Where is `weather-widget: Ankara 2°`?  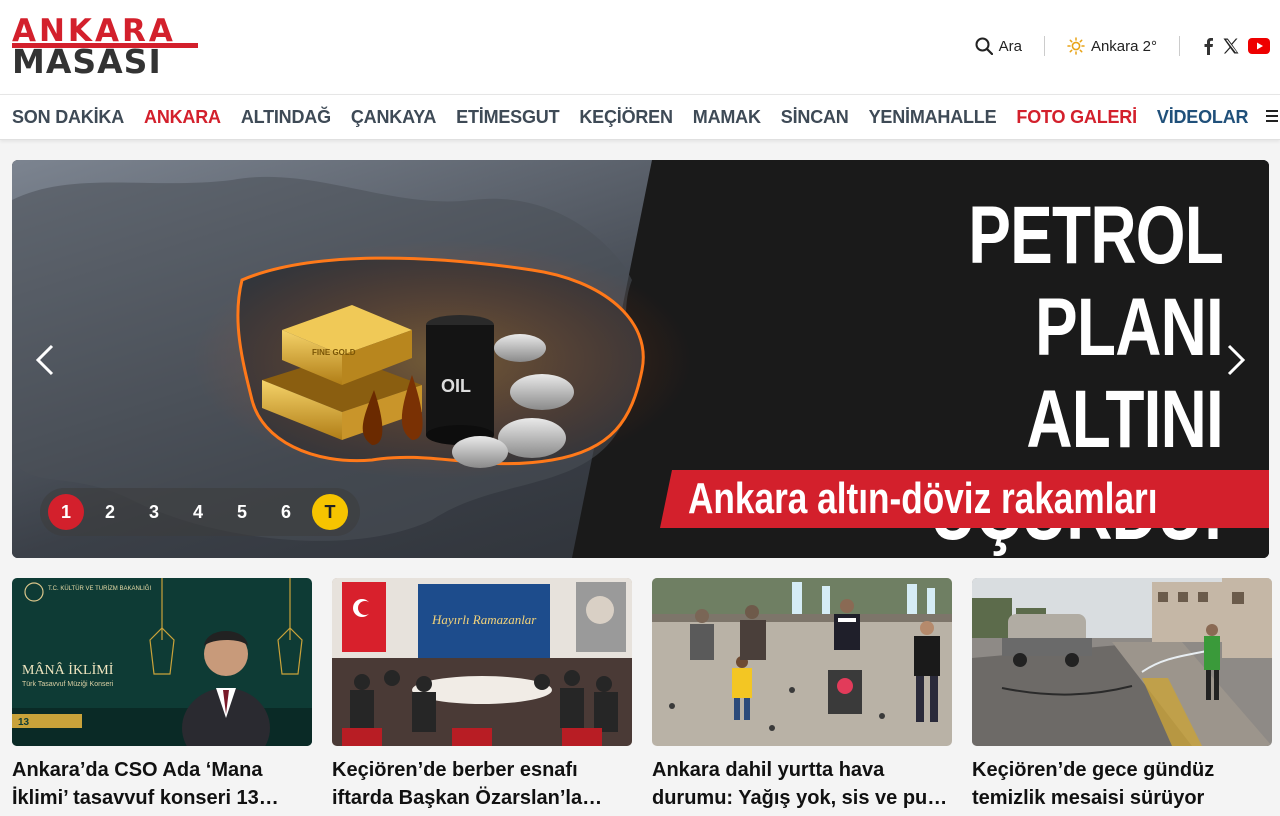 weather-widget: Ankara 2° is located at coordinates (1112, 46).